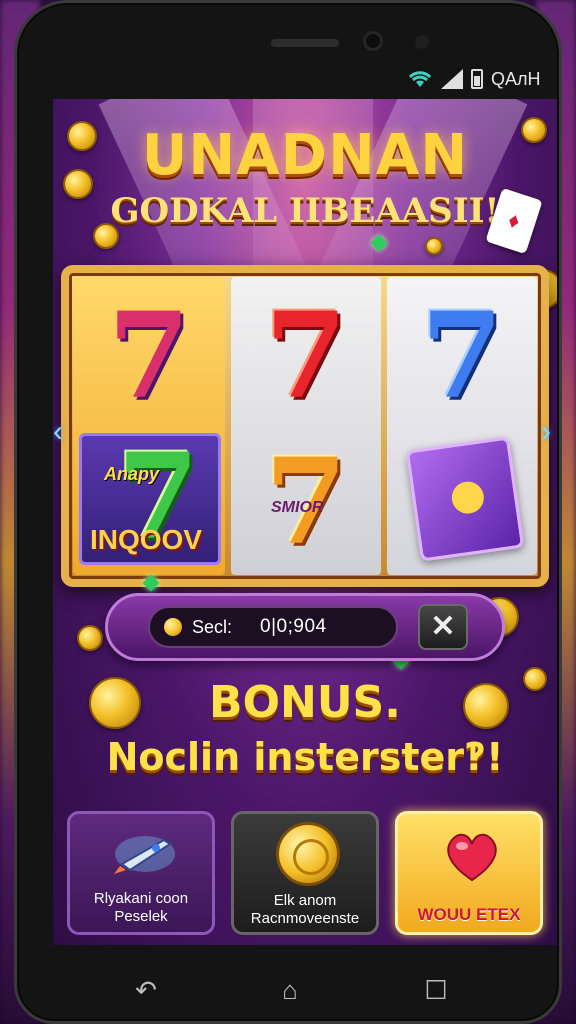  What do you see at coordinates (305, 900) in the screenshot?
I see `card-line1: Elk anom` at bounding box center [305, 900].